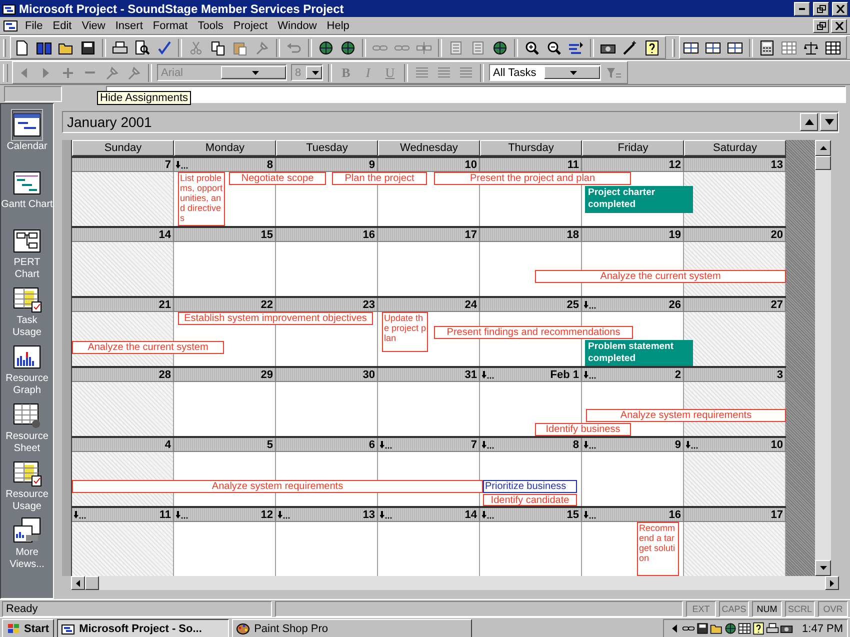 The image size is (850, 637). I want to click on view-bar-item: Gantt Chart, so click(27, 195).